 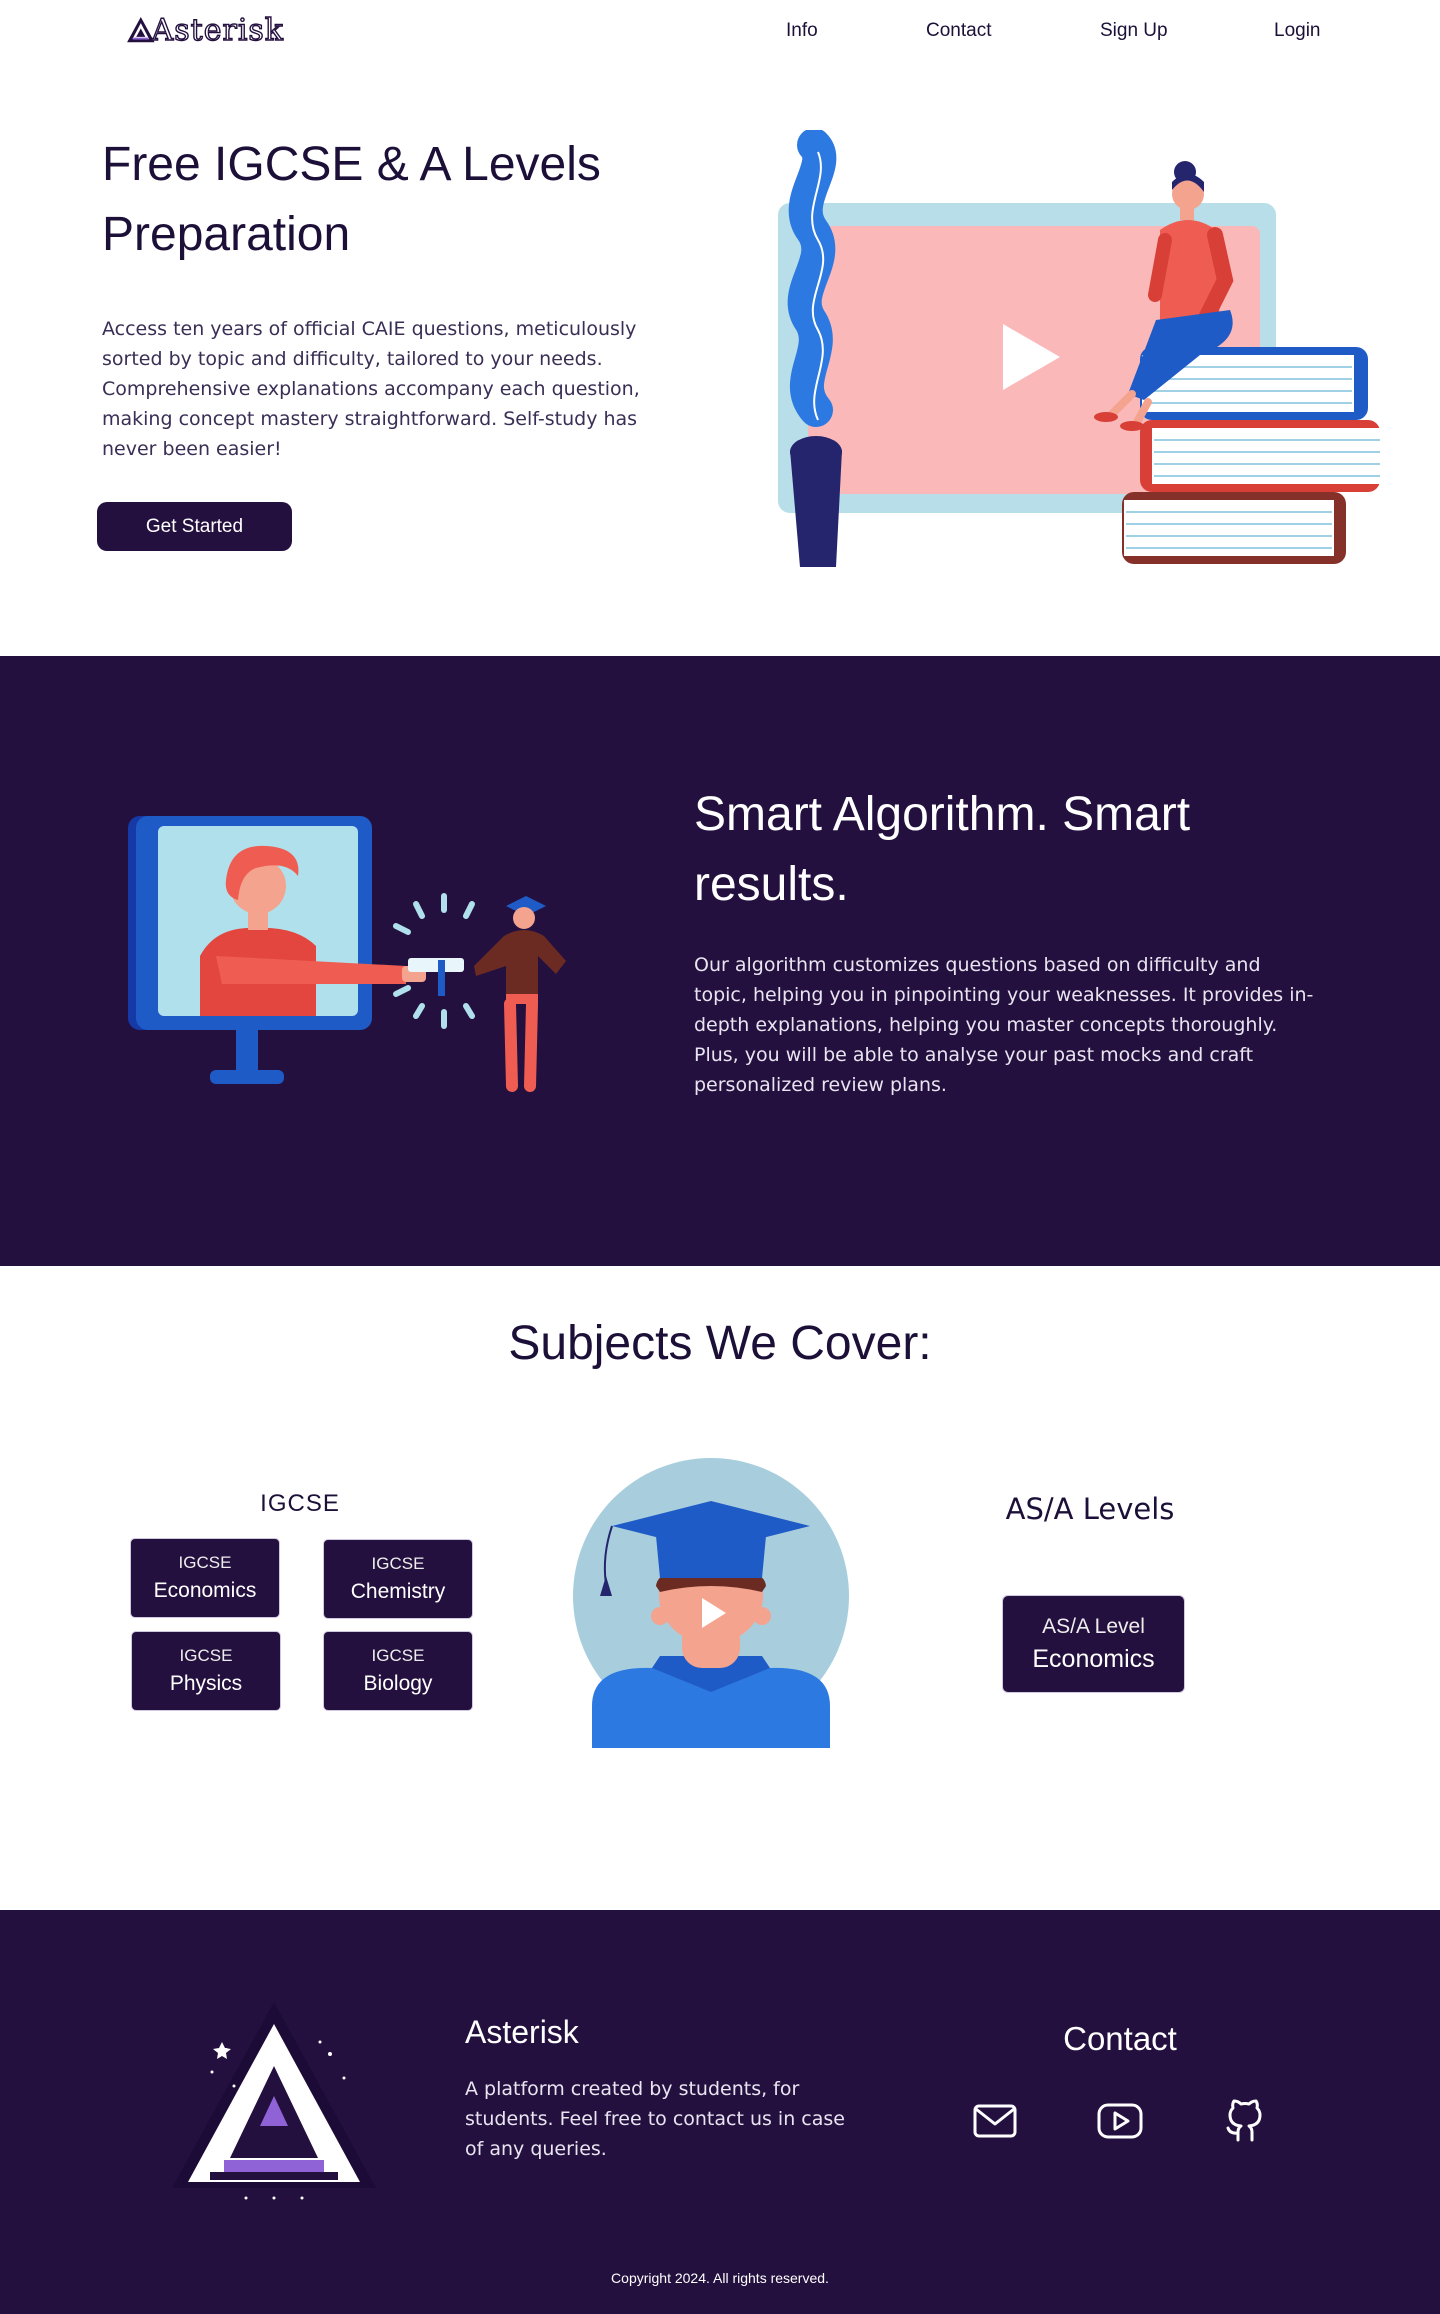 What do you see at coordinates (720, 1343) in the screenshot?
I see `subjects-title: Subjects We Cover:` at bounding box center [720, 1343].